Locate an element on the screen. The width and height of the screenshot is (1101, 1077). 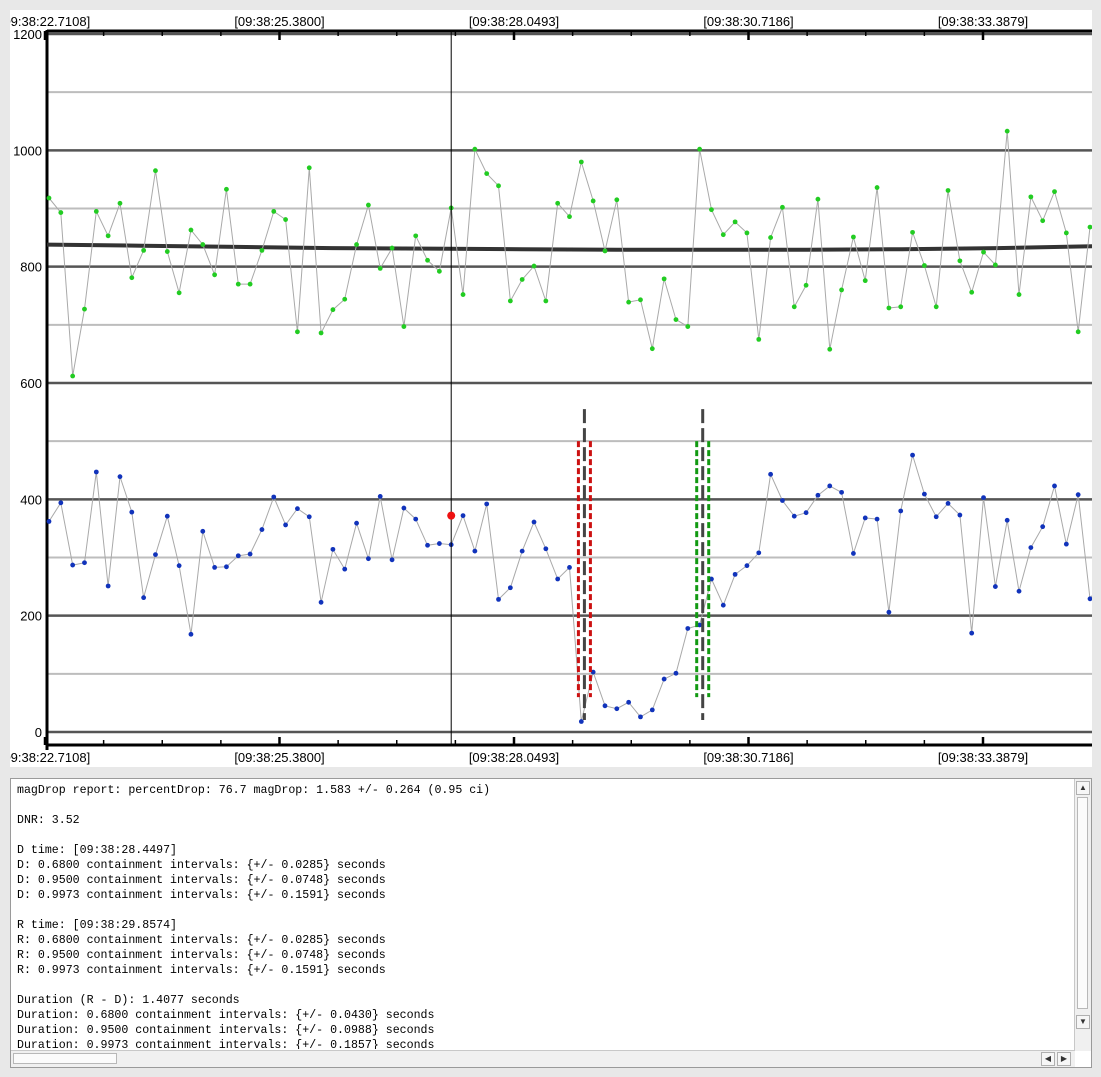
x-tick-label-top: [09:38:28.0493] is located at coordinates (514, 21).